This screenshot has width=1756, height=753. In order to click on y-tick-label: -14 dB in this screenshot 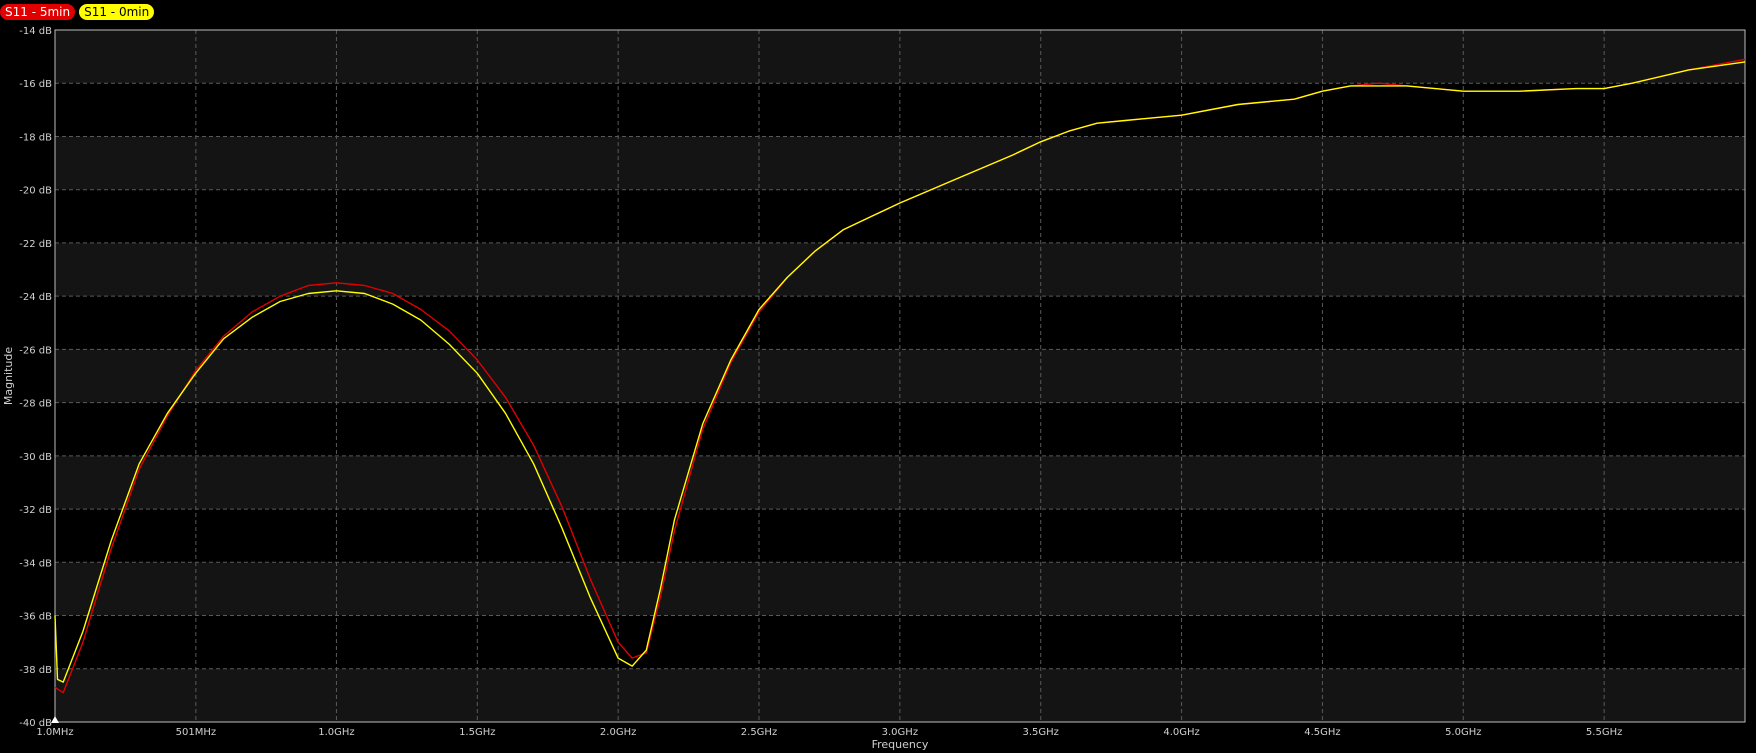, I will do `click(35, 31)`.